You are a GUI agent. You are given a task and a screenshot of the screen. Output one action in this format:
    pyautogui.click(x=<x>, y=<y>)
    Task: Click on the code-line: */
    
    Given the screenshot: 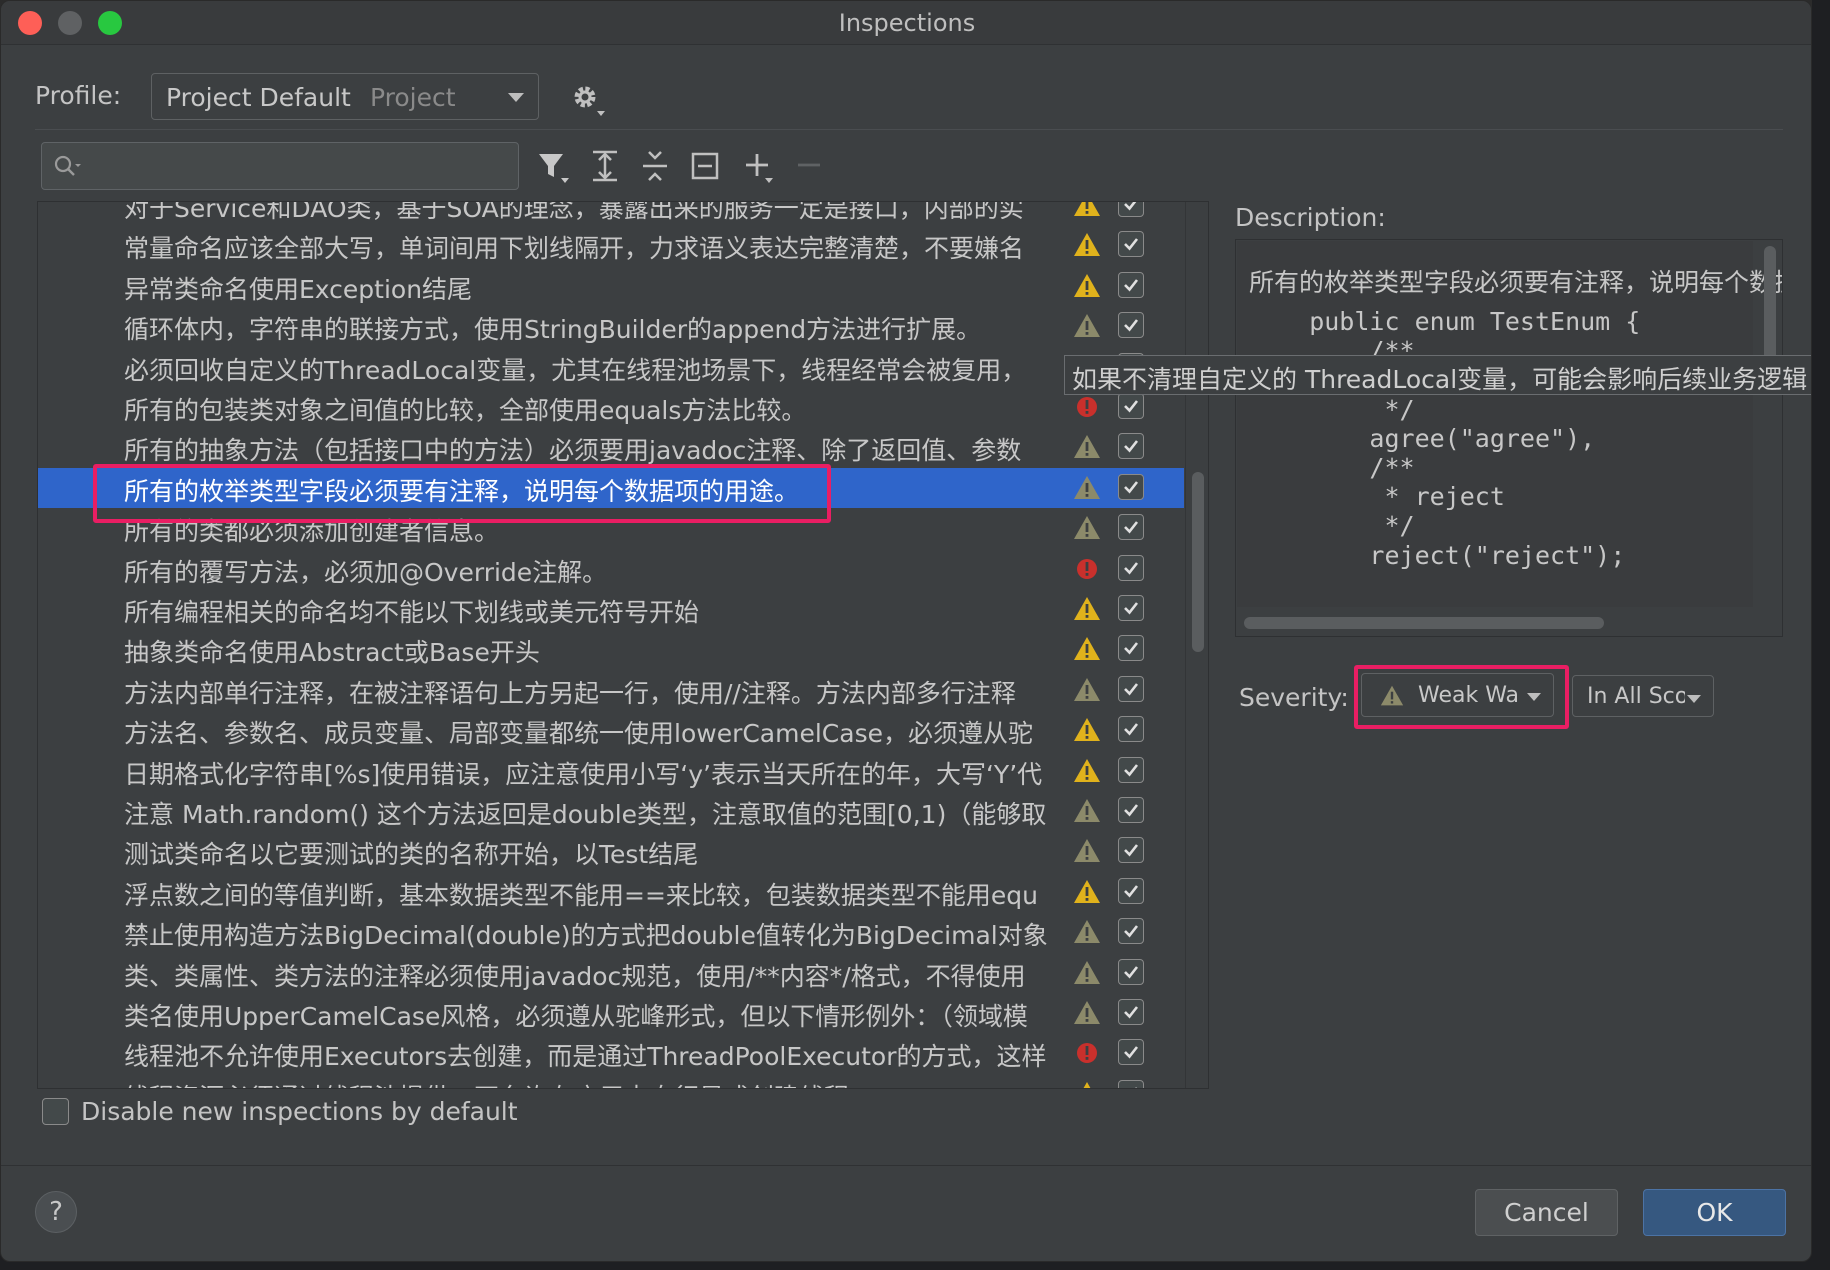 What is the action you would take?
    pyautogui.click(x=1332, y=409)
    